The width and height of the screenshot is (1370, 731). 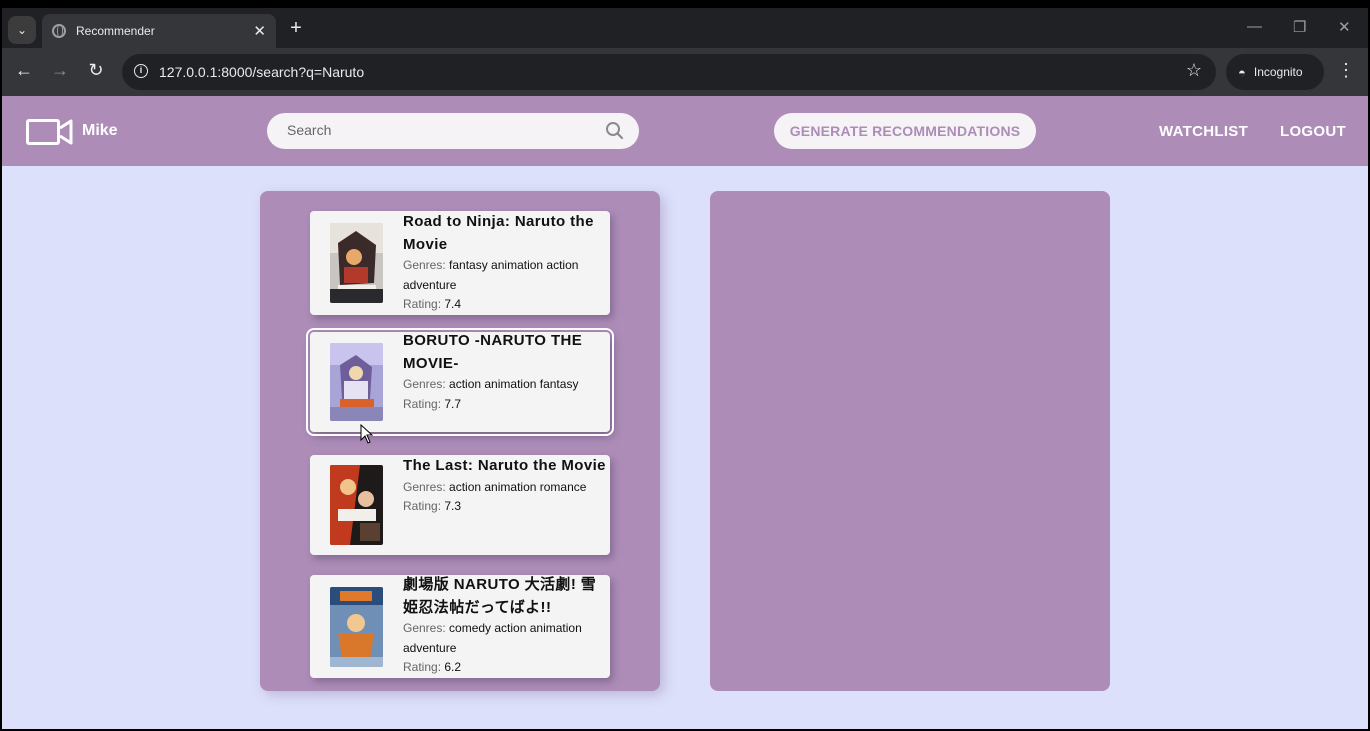 I want to click on url-text: 127.0.0.1:8000/search?q=Naruto, so click(x=261, y=72).